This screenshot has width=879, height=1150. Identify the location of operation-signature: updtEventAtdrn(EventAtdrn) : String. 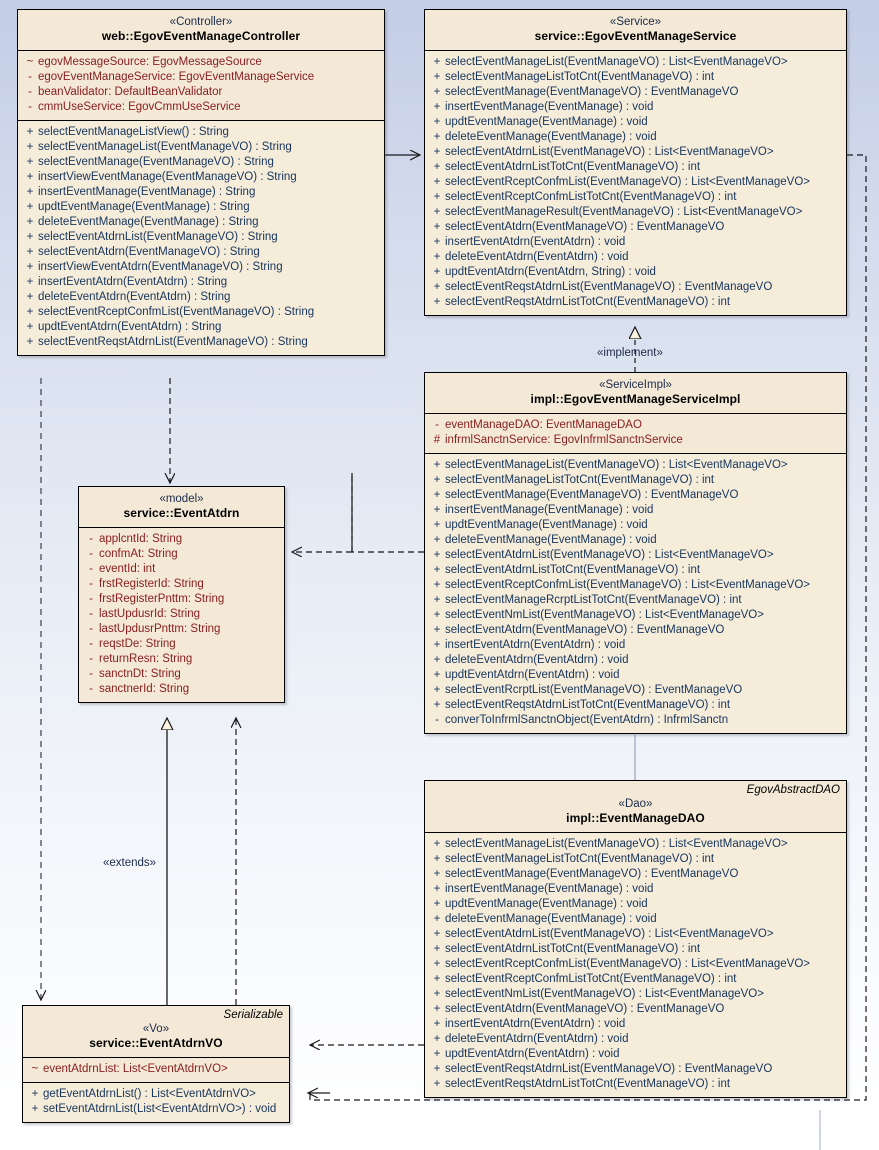
(130, 327).